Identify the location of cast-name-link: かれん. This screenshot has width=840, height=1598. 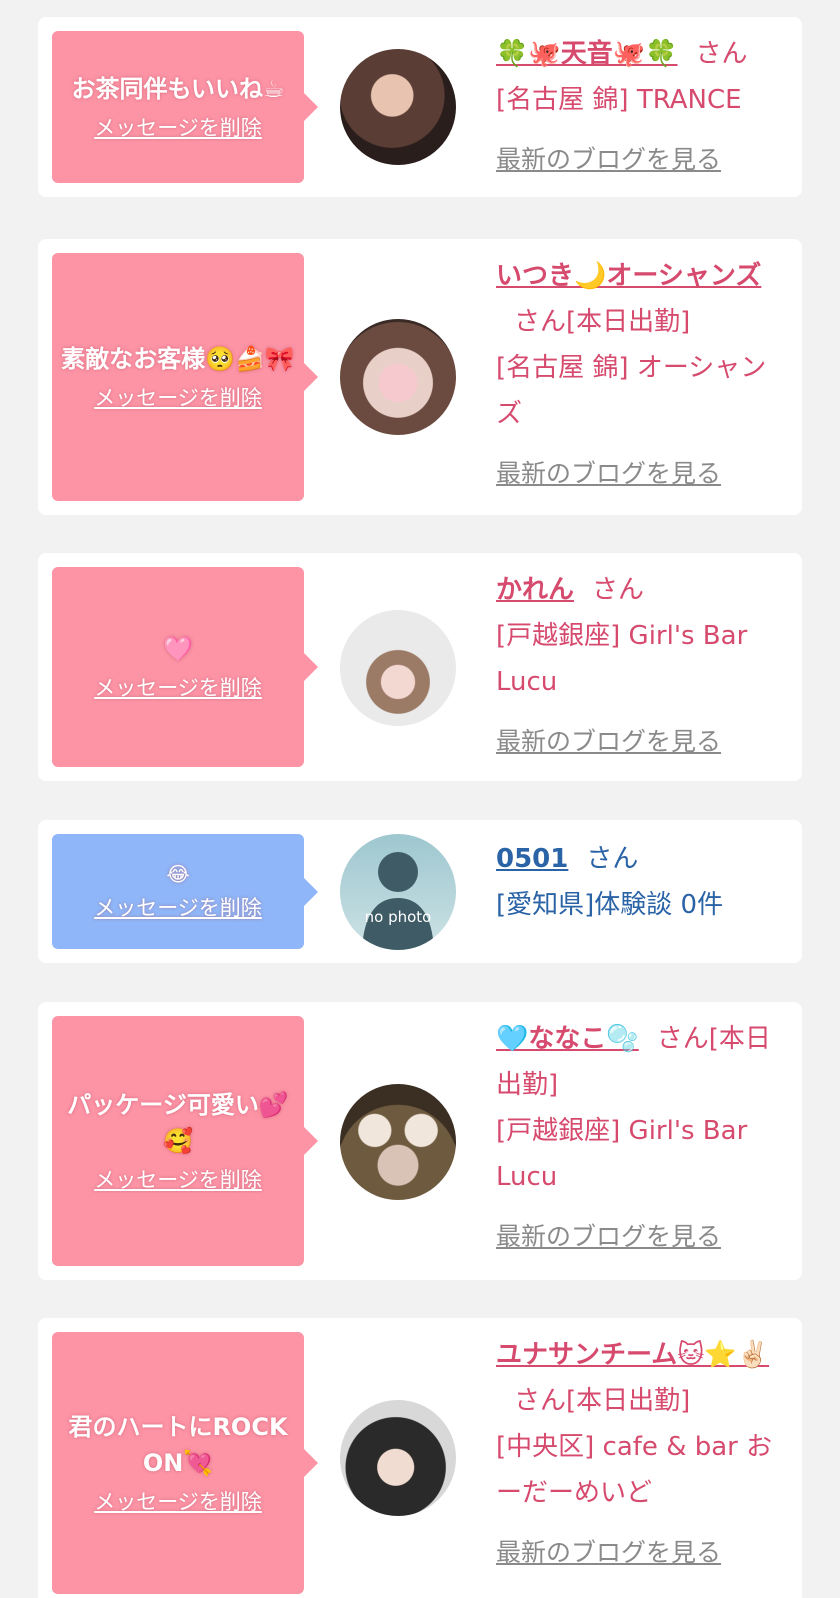
(535, 590).